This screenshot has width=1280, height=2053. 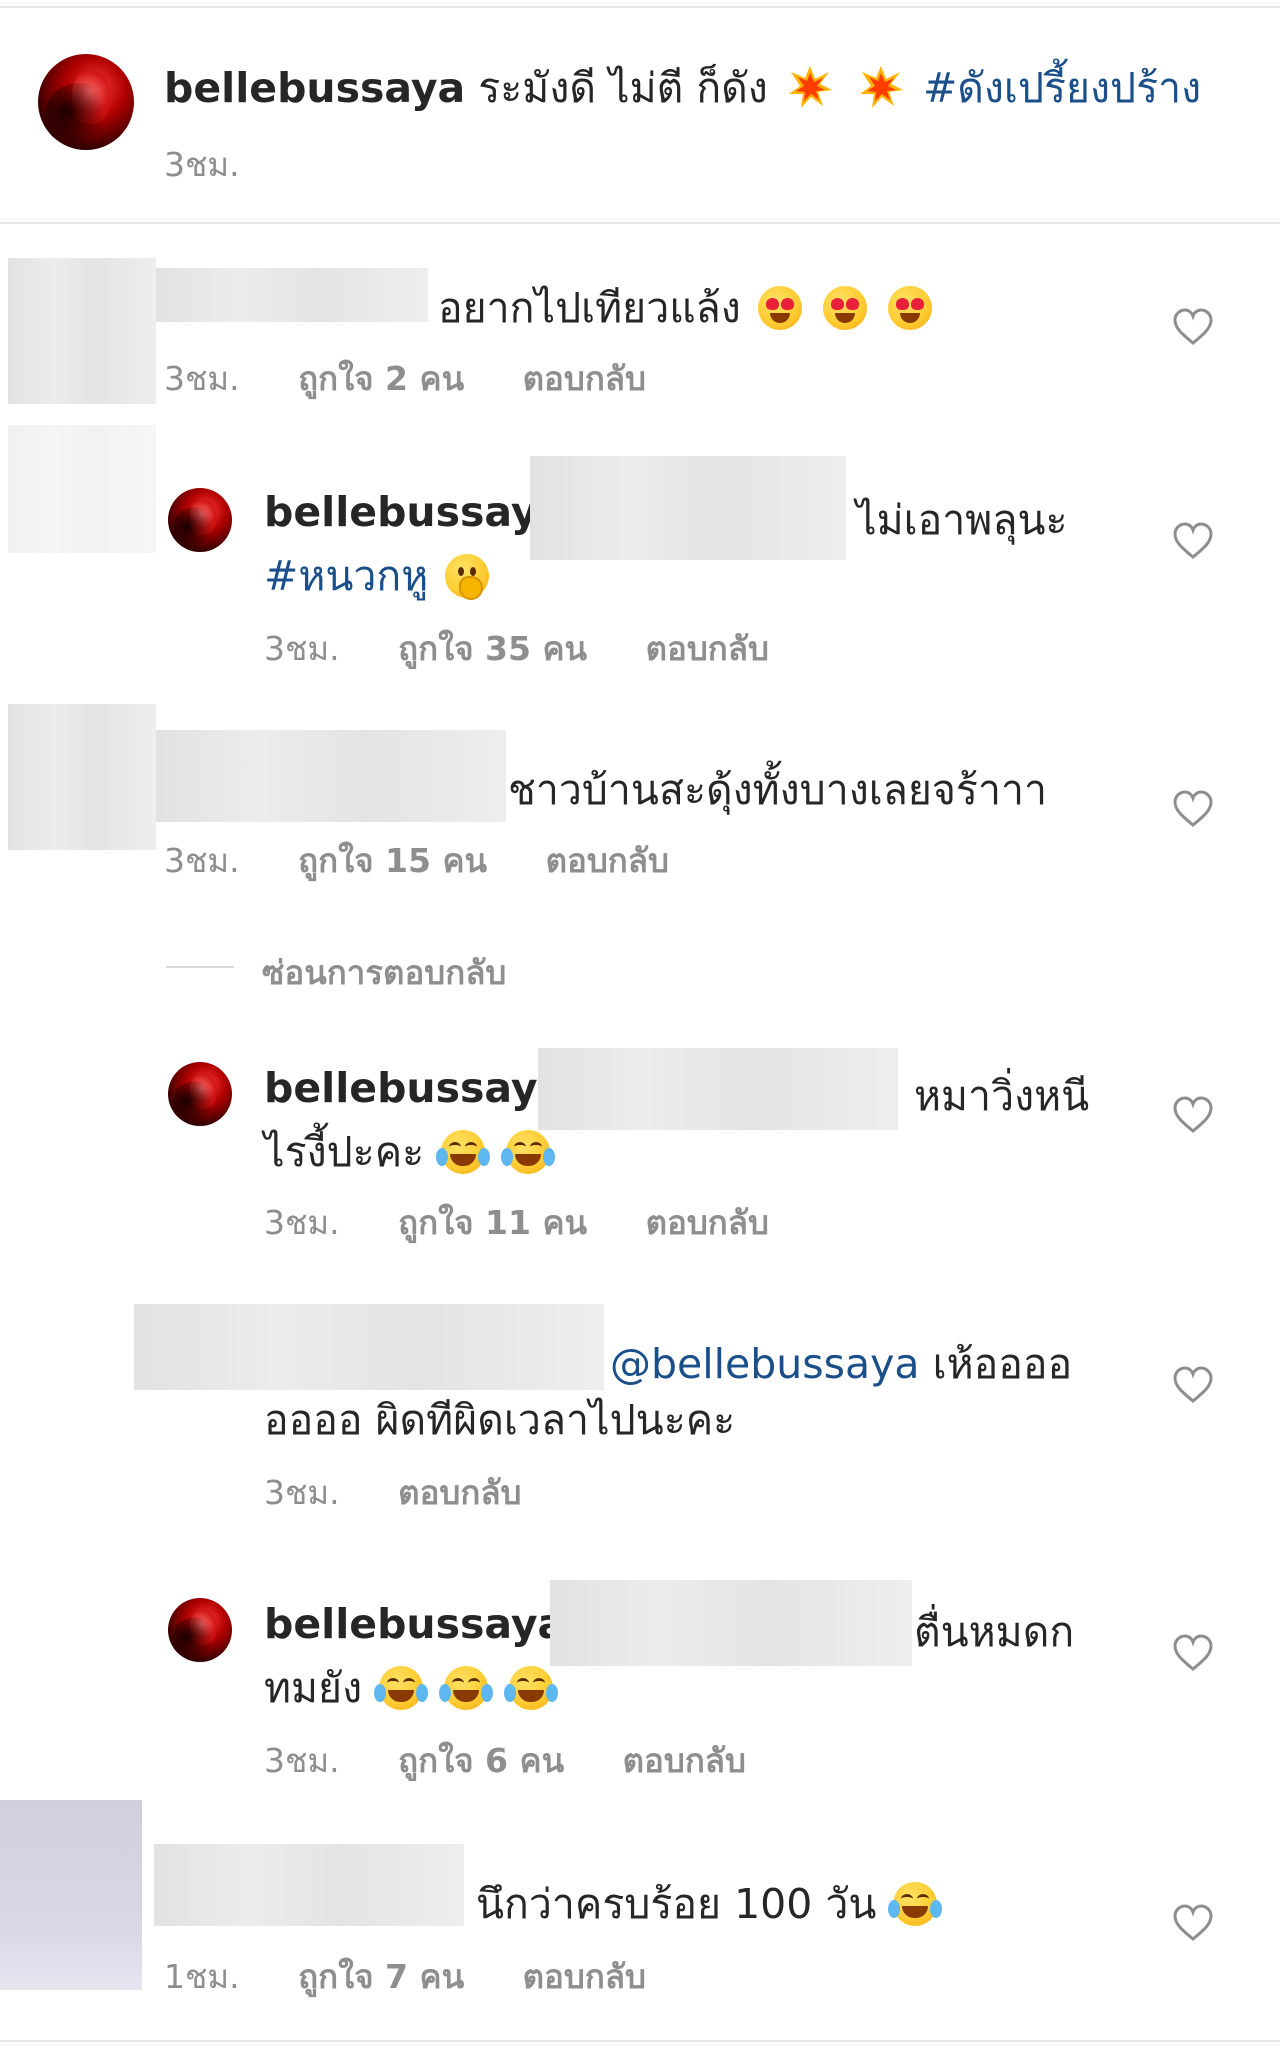 What do you see at coordinates (640, 2041) in the screenshot?
I see `bottom-divider` at bounding box center [640, 2041].